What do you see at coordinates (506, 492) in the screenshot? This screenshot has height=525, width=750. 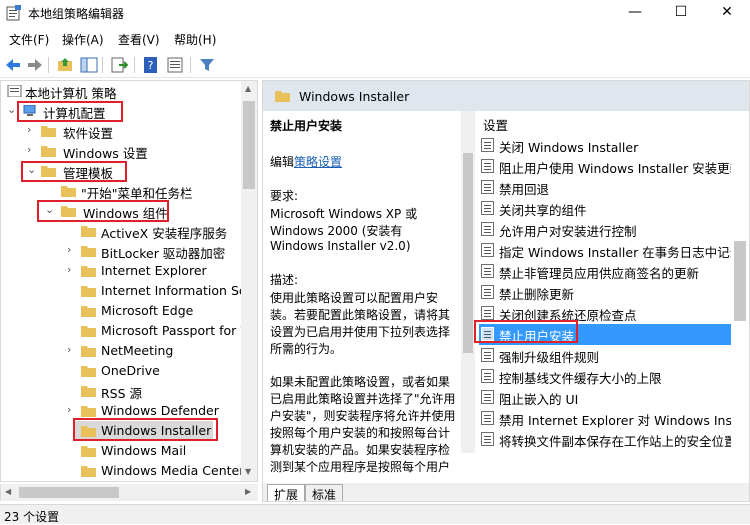 I see `view-tabs: 扩展 标准` at bounding box center [506, 492].